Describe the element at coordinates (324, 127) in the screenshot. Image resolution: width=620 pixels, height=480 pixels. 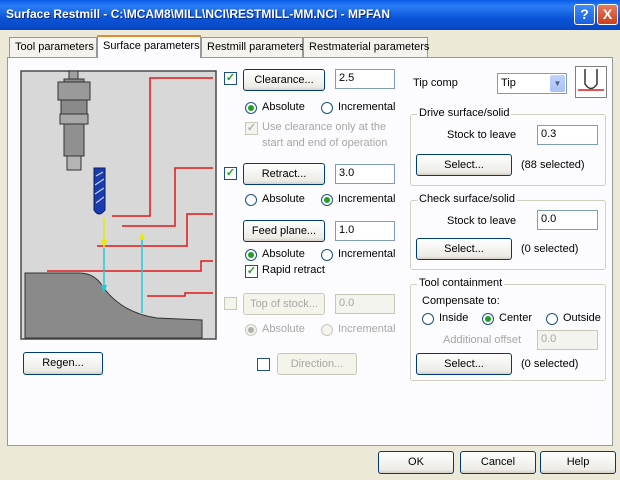
I see `clearance-note-line1: Use clearance only at the` at that location.